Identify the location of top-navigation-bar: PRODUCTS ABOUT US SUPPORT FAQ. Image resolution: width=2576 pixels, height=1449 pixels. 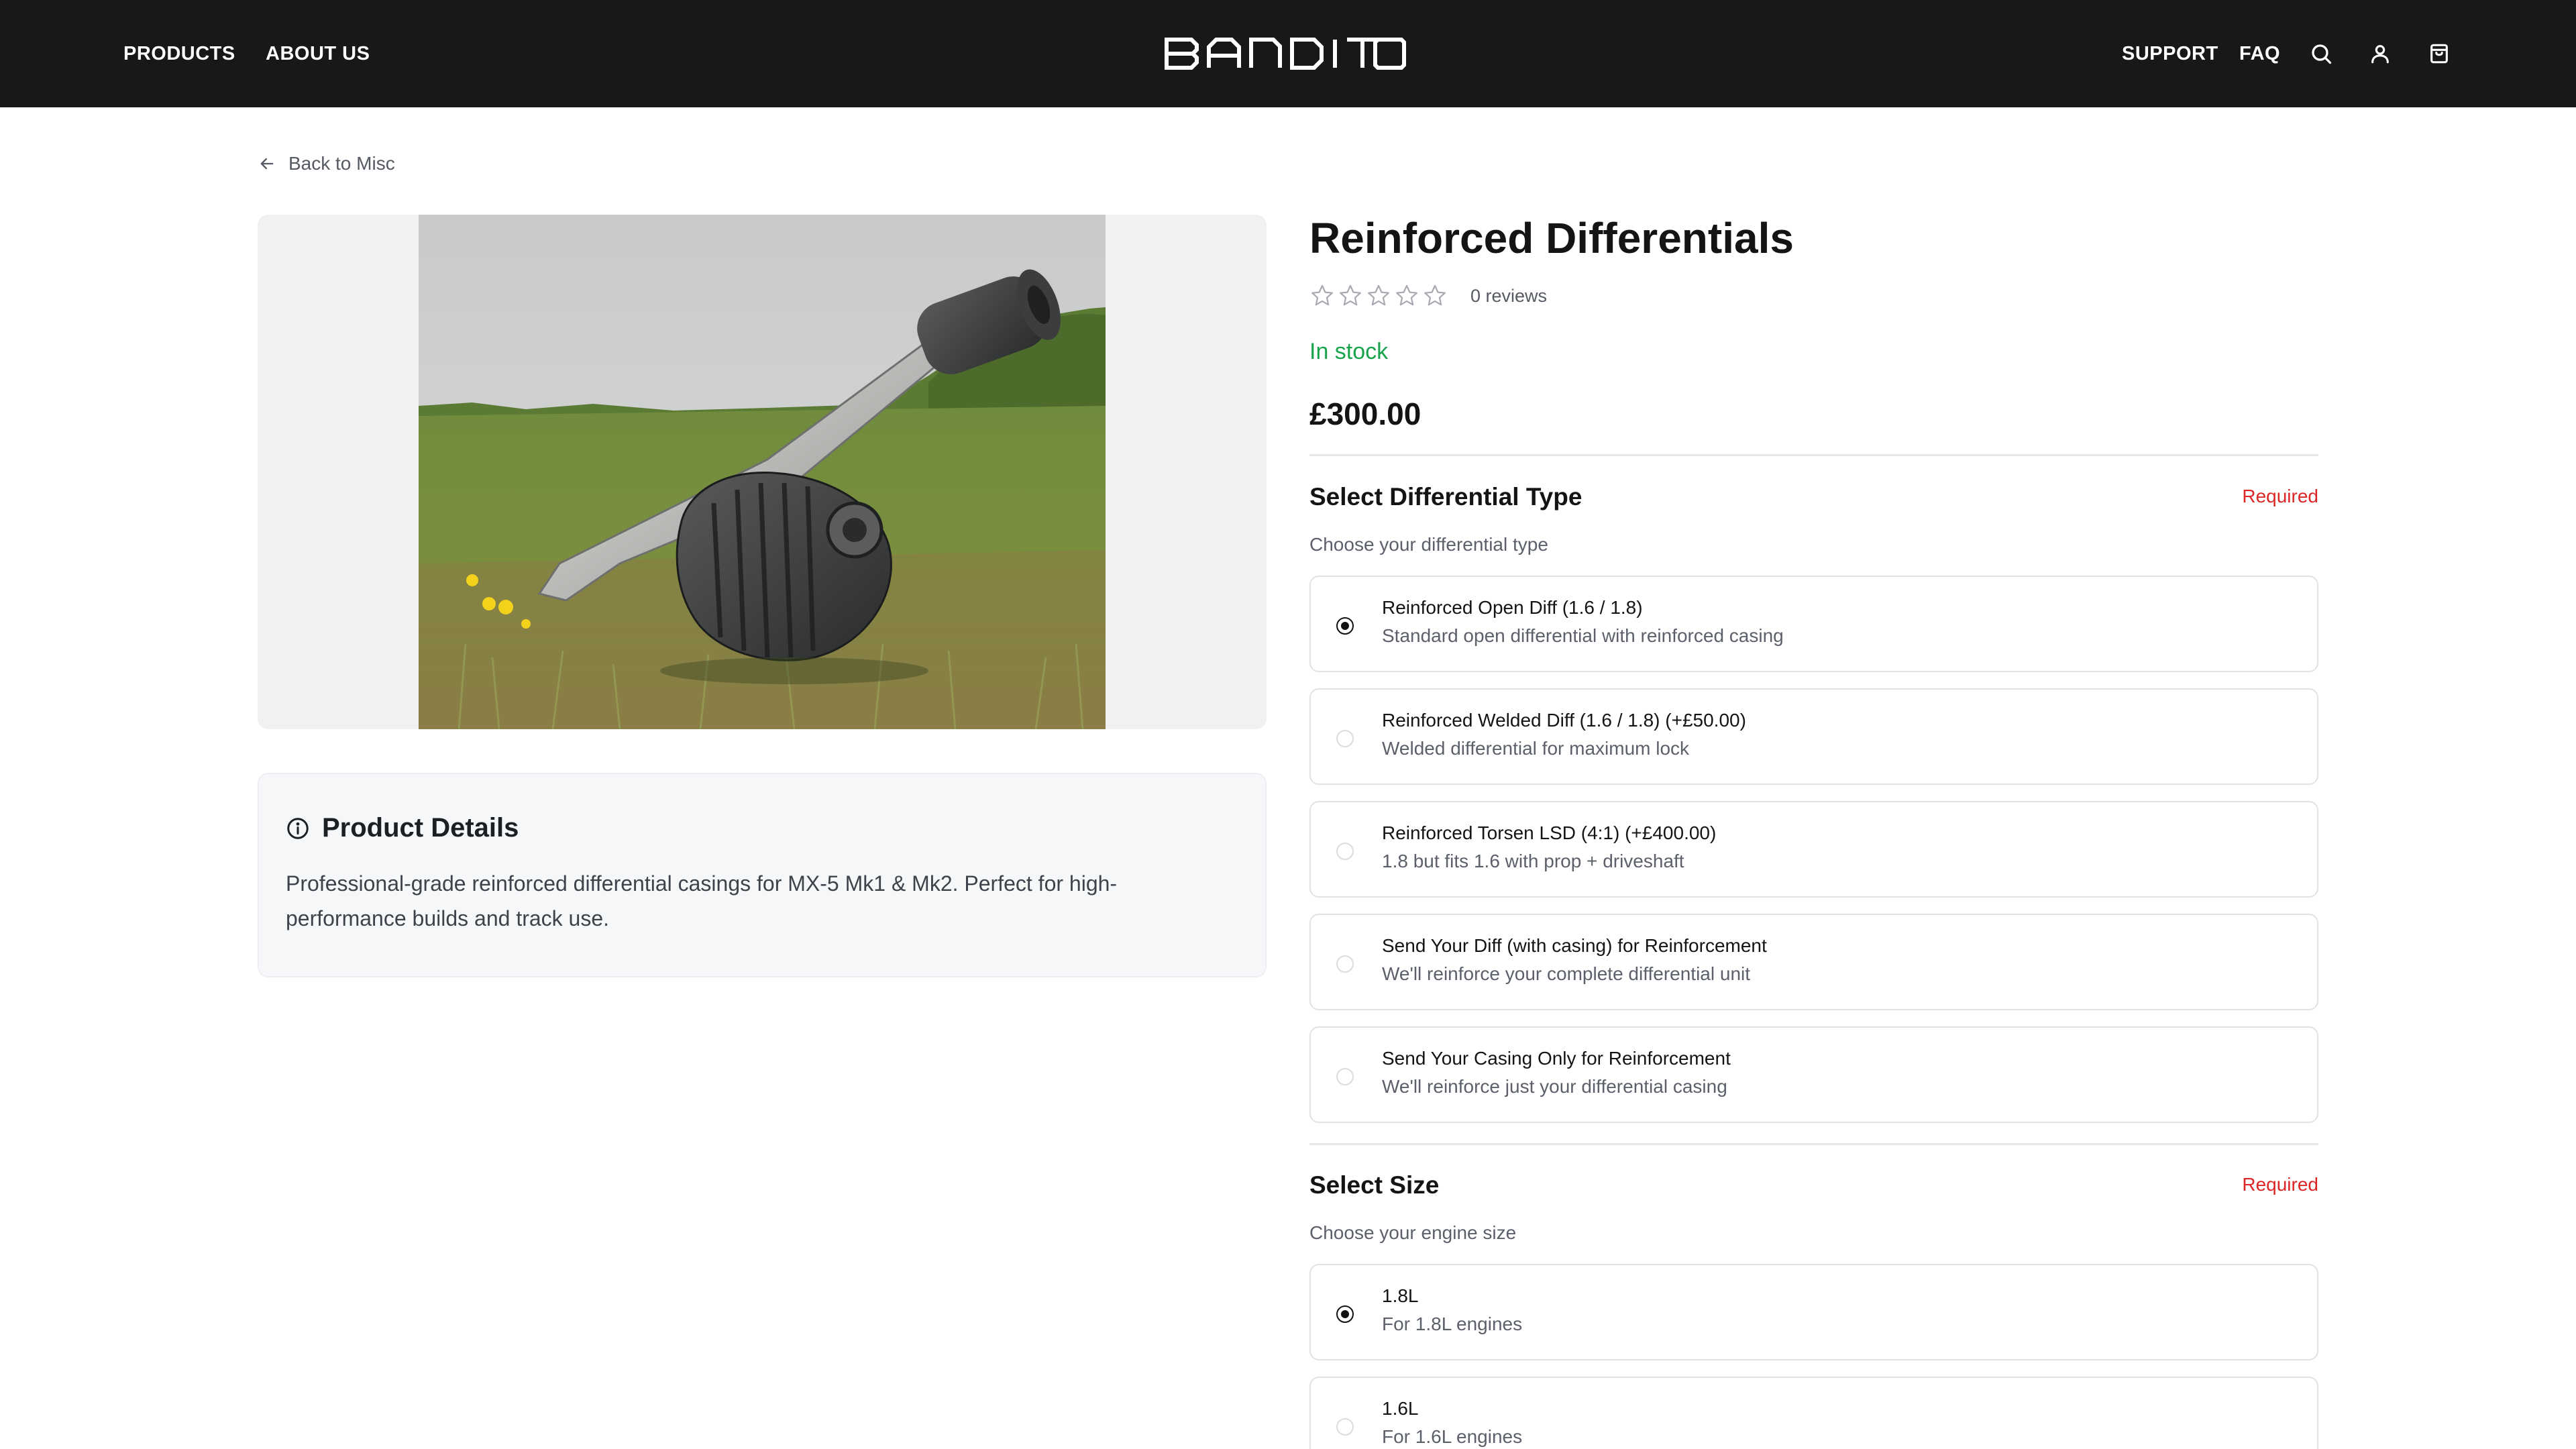
(1288, 53).